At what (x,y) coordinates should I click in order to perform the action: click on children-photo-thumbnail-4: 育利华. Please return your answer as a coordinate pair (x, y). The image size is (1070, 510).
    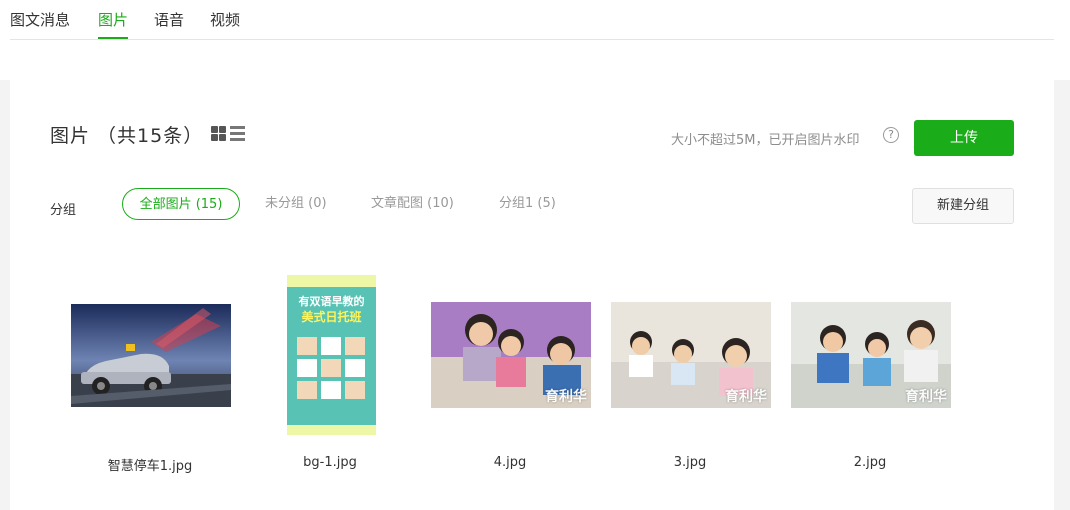
    Looking at the image, I should click on (511, 355).